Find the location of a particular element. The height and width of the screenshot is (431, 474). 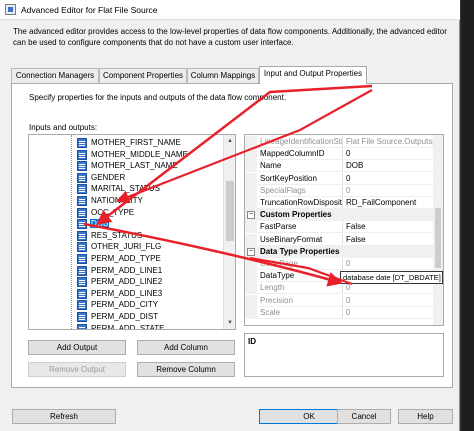

property-category: − Custom Properties is located at coordinates (339, 215).